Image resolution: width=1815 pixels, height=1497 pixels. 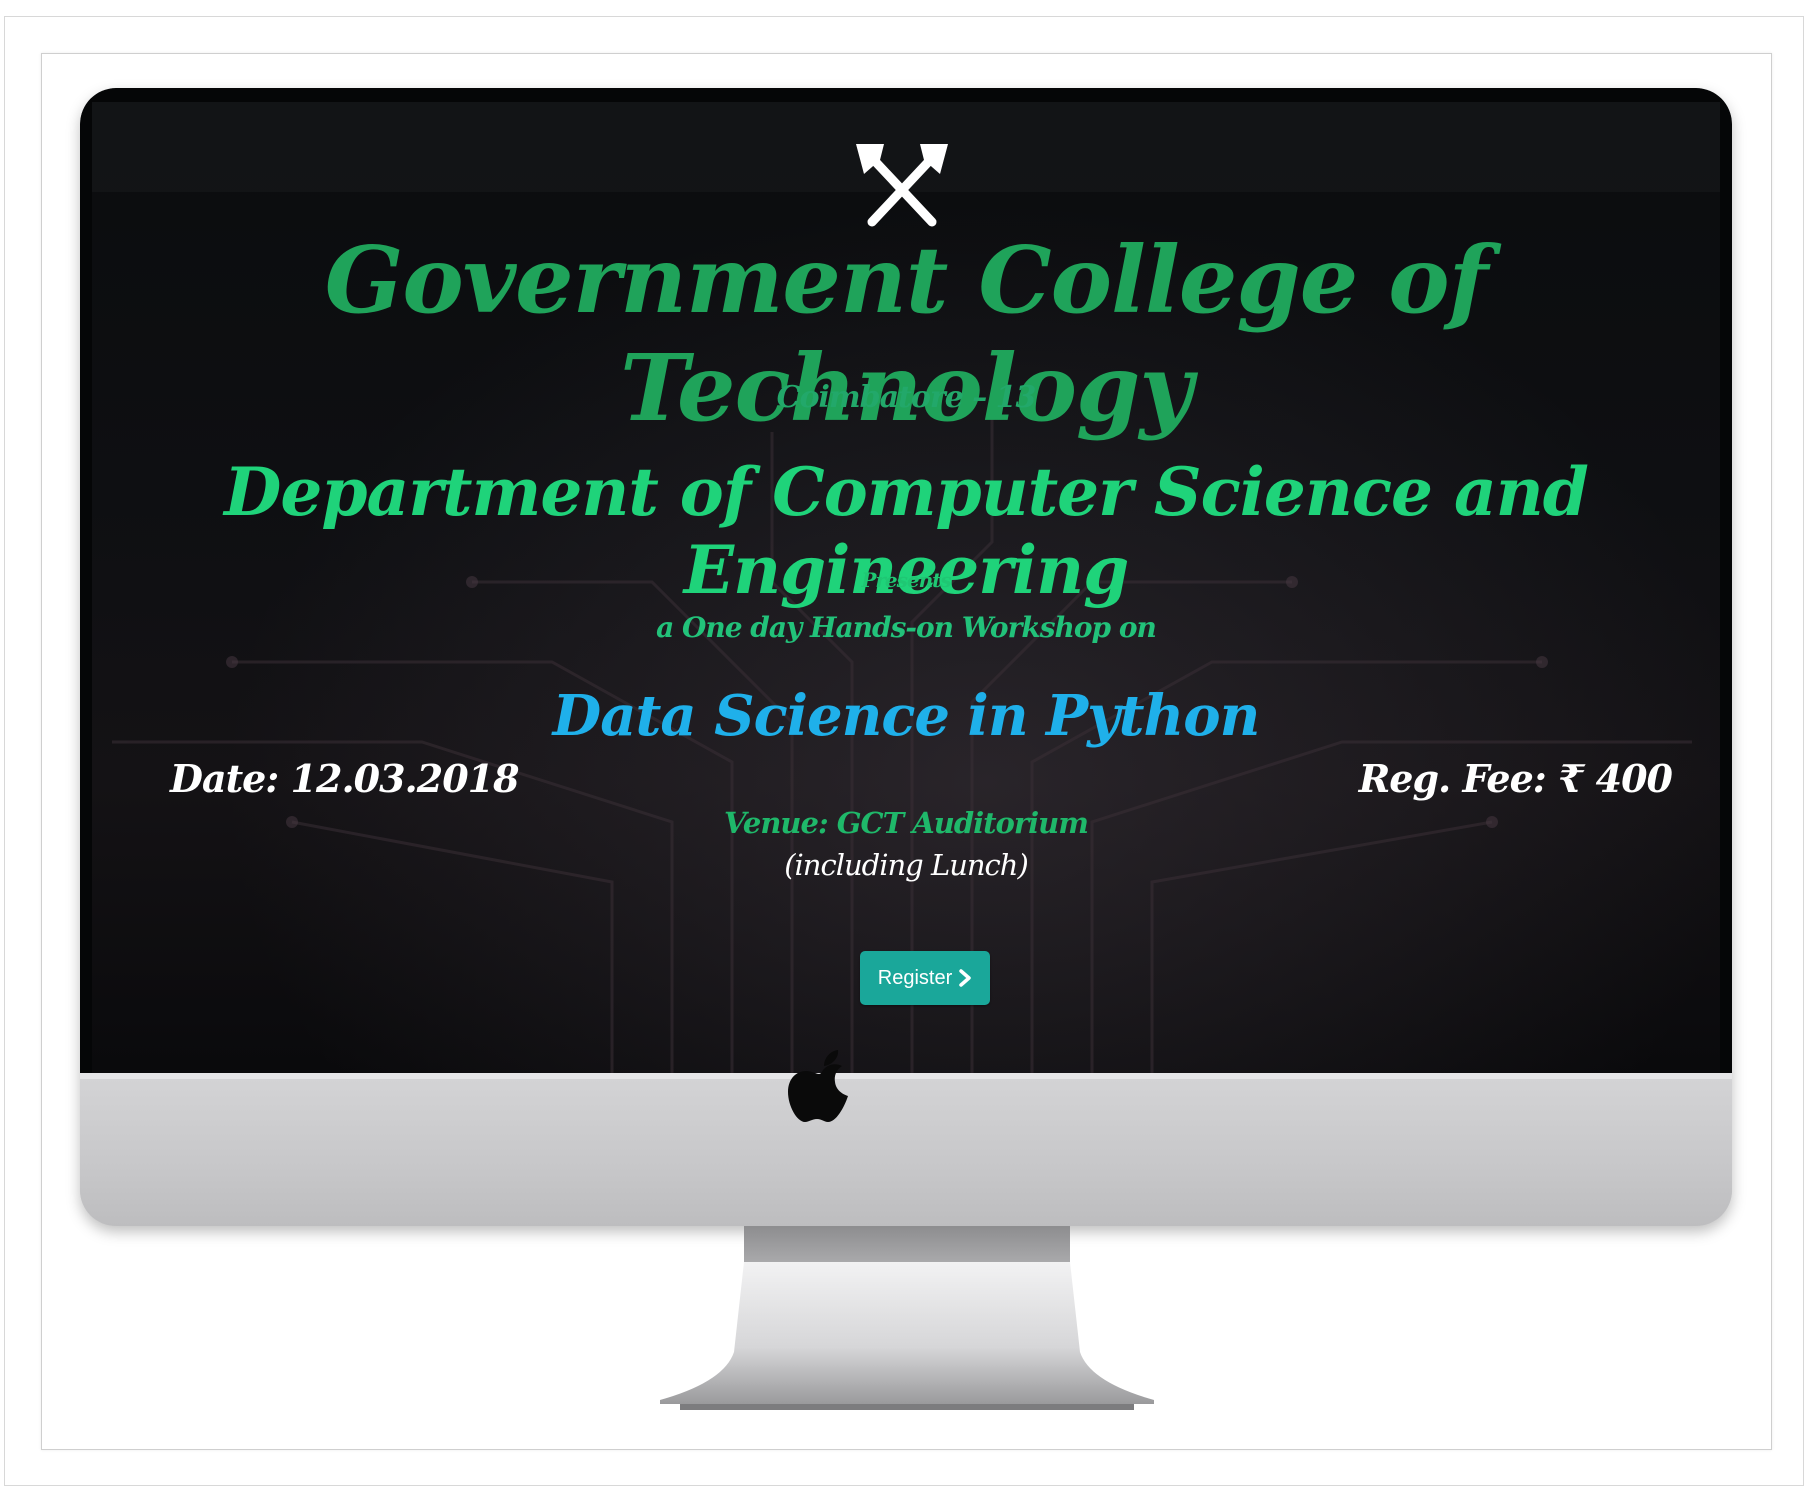 What do you see at coordinates (907, 1244) in the screenshot?
I see `monitor-stand-neck` at bounding box center [907, 1244].